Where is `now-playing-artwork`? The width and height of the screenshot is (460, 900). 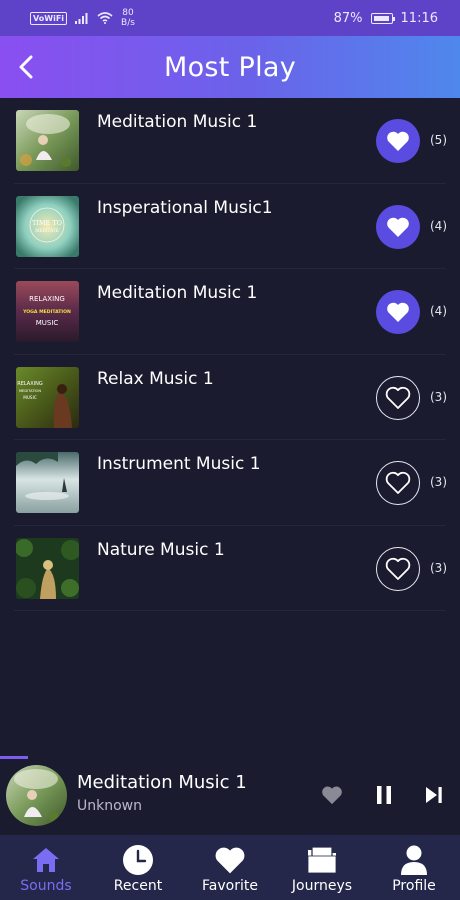
now-playing-artwork is located at coordinates (36, 795).